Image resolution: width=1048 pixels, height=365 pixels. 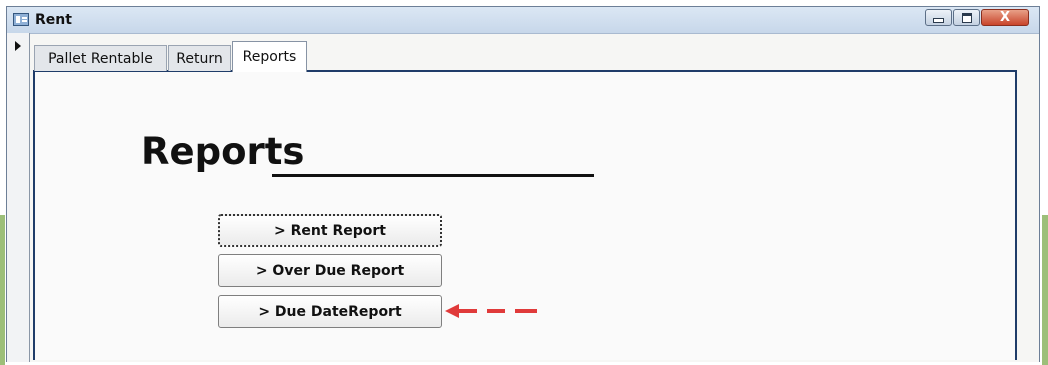 I want to click on tab-pallet-rentable: Pallet Rentable, so click(x=100, y=58).